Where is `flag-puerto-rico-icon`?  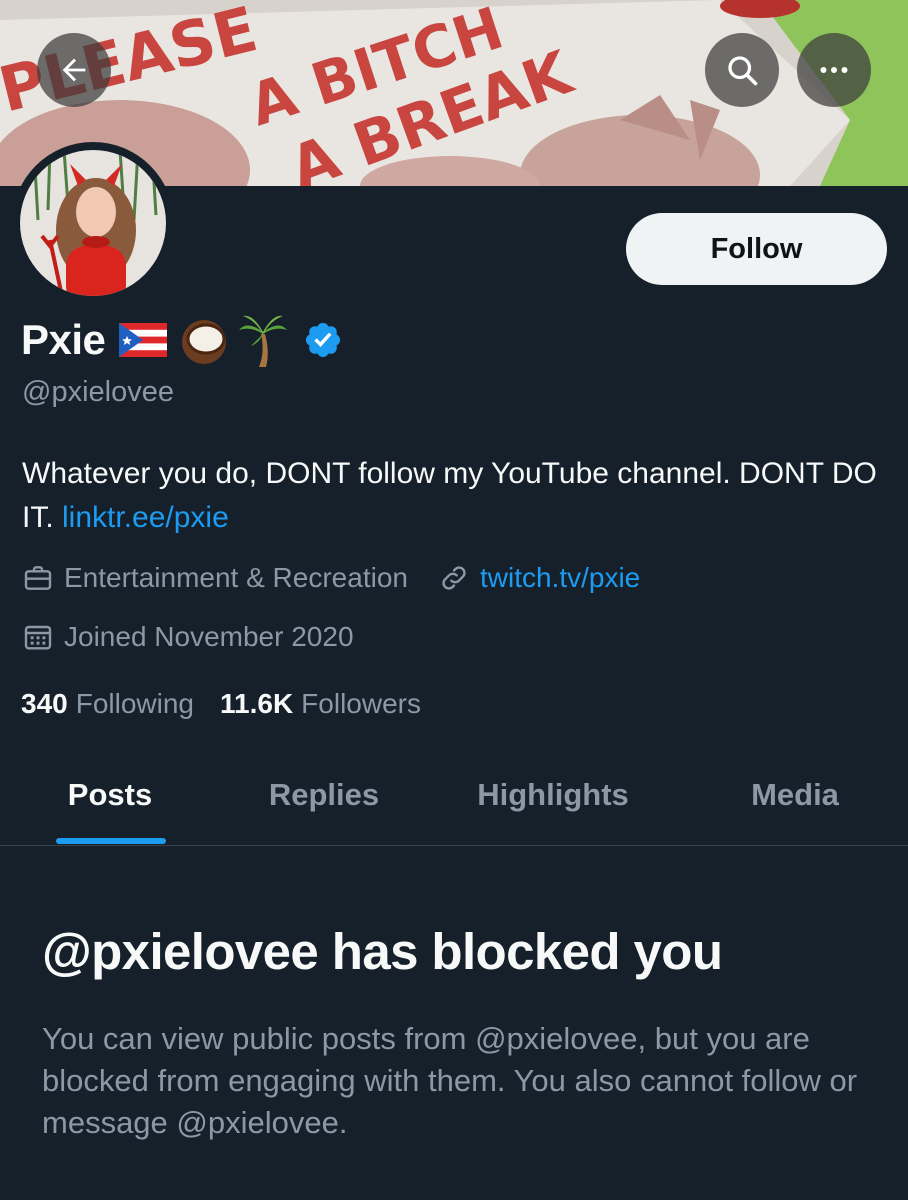 flag-puerto-rico-icon is located at coordinates (143, 340).